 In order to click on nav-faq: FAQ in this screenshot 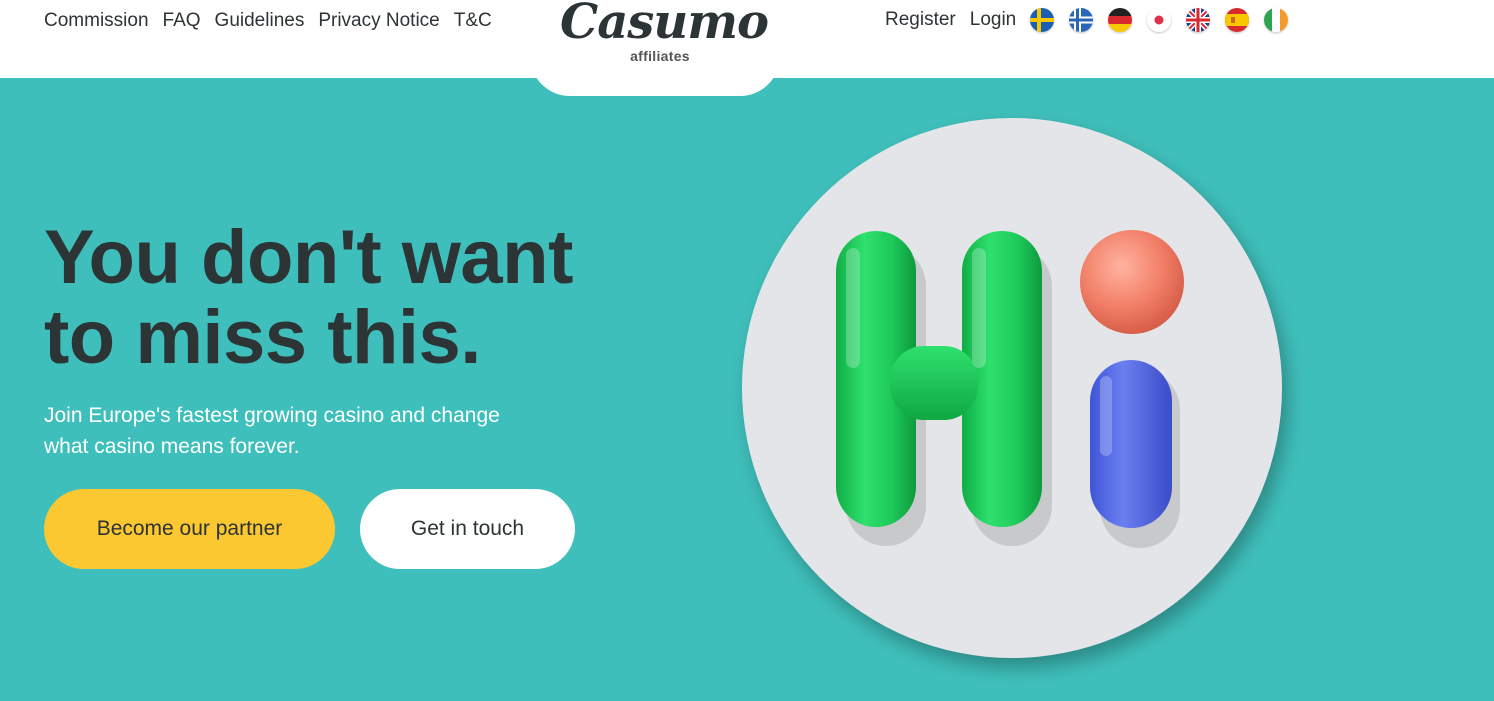, I will do `click(182, 21)`.